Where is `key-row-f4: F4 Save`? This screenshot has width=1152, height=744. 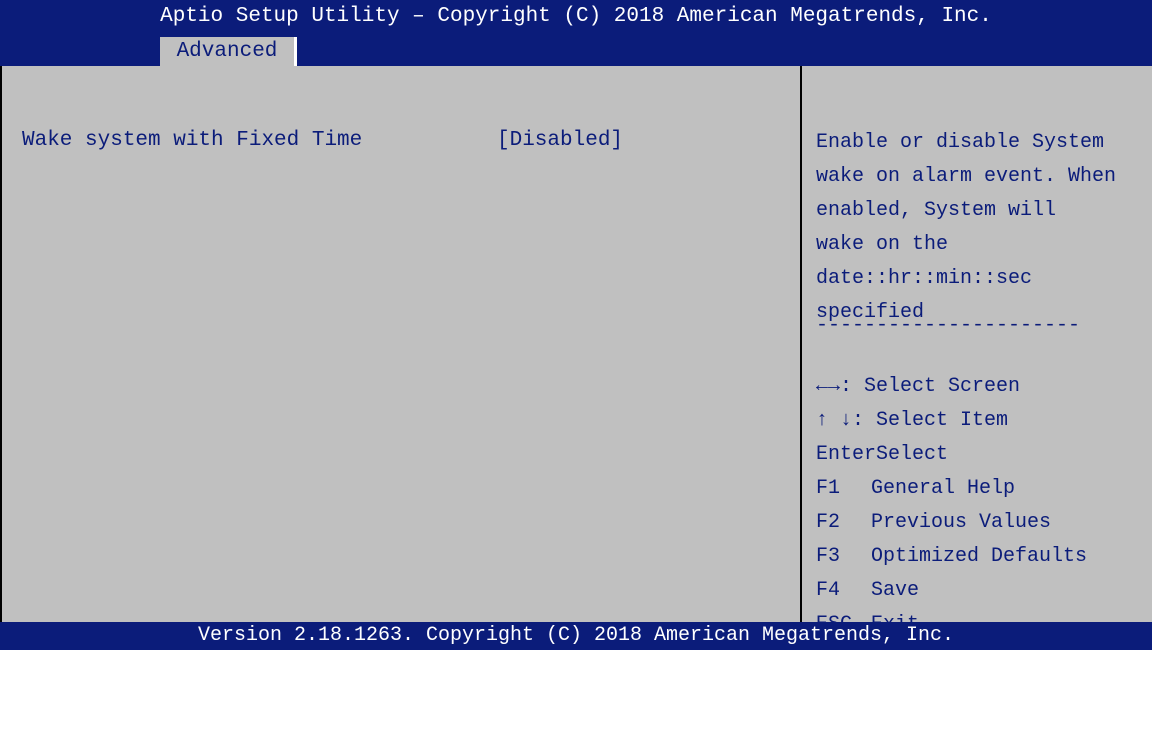
key-row-f4: F4 Save is located at coordinates (983, 591).